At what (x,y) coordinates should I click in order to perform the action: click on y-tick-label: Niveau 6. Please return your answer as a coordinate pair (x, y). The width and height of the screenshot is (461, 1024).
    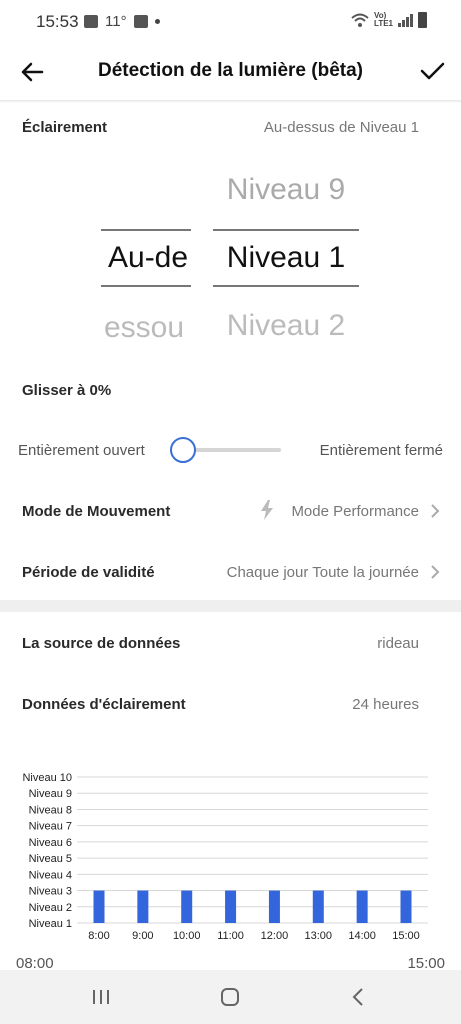
    Looking at the image, I should click on (50, 843).